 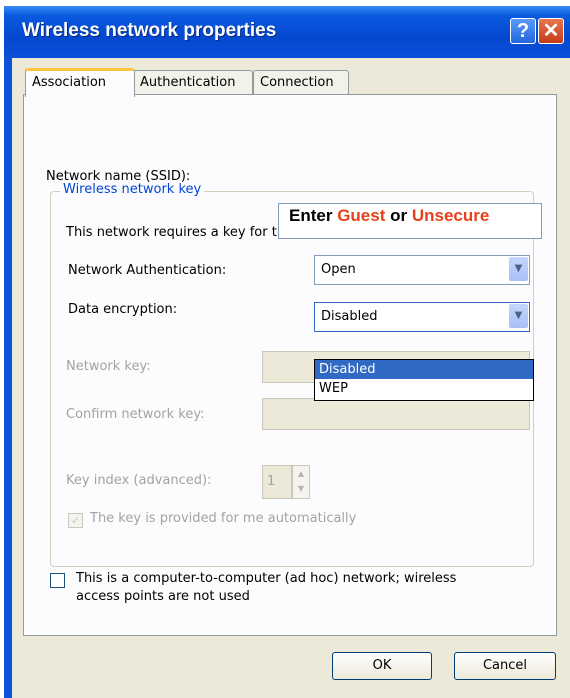 What do you see at coordinates (147, 270) in the screenshot?
I see `network-auth-label: Network Authentication:` at bounding box center [147, 270].